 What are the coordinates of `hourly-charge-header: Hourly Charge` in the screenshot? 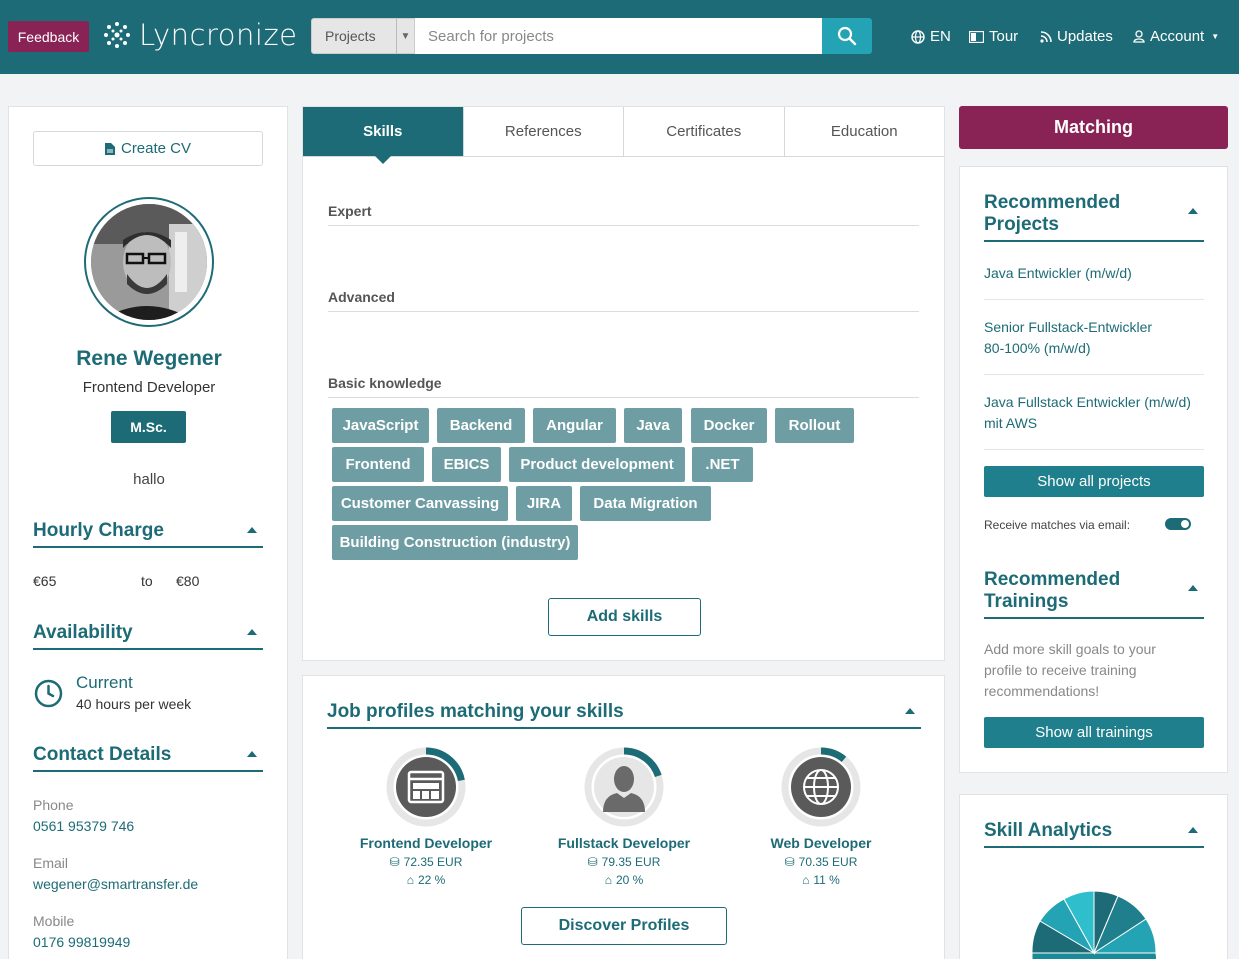 It's located at (148, 534).